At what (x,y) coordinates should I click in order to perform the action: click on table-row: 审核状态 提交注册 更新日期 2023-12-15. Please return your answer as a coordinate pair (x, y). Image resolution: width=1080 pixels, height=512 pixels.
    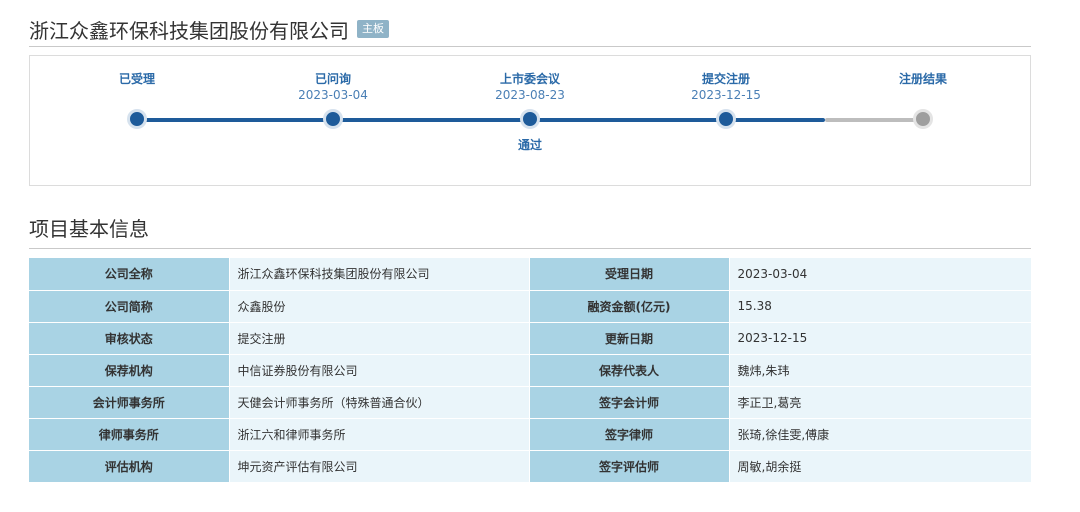
    Looking at the image, I should click on (530, 338).